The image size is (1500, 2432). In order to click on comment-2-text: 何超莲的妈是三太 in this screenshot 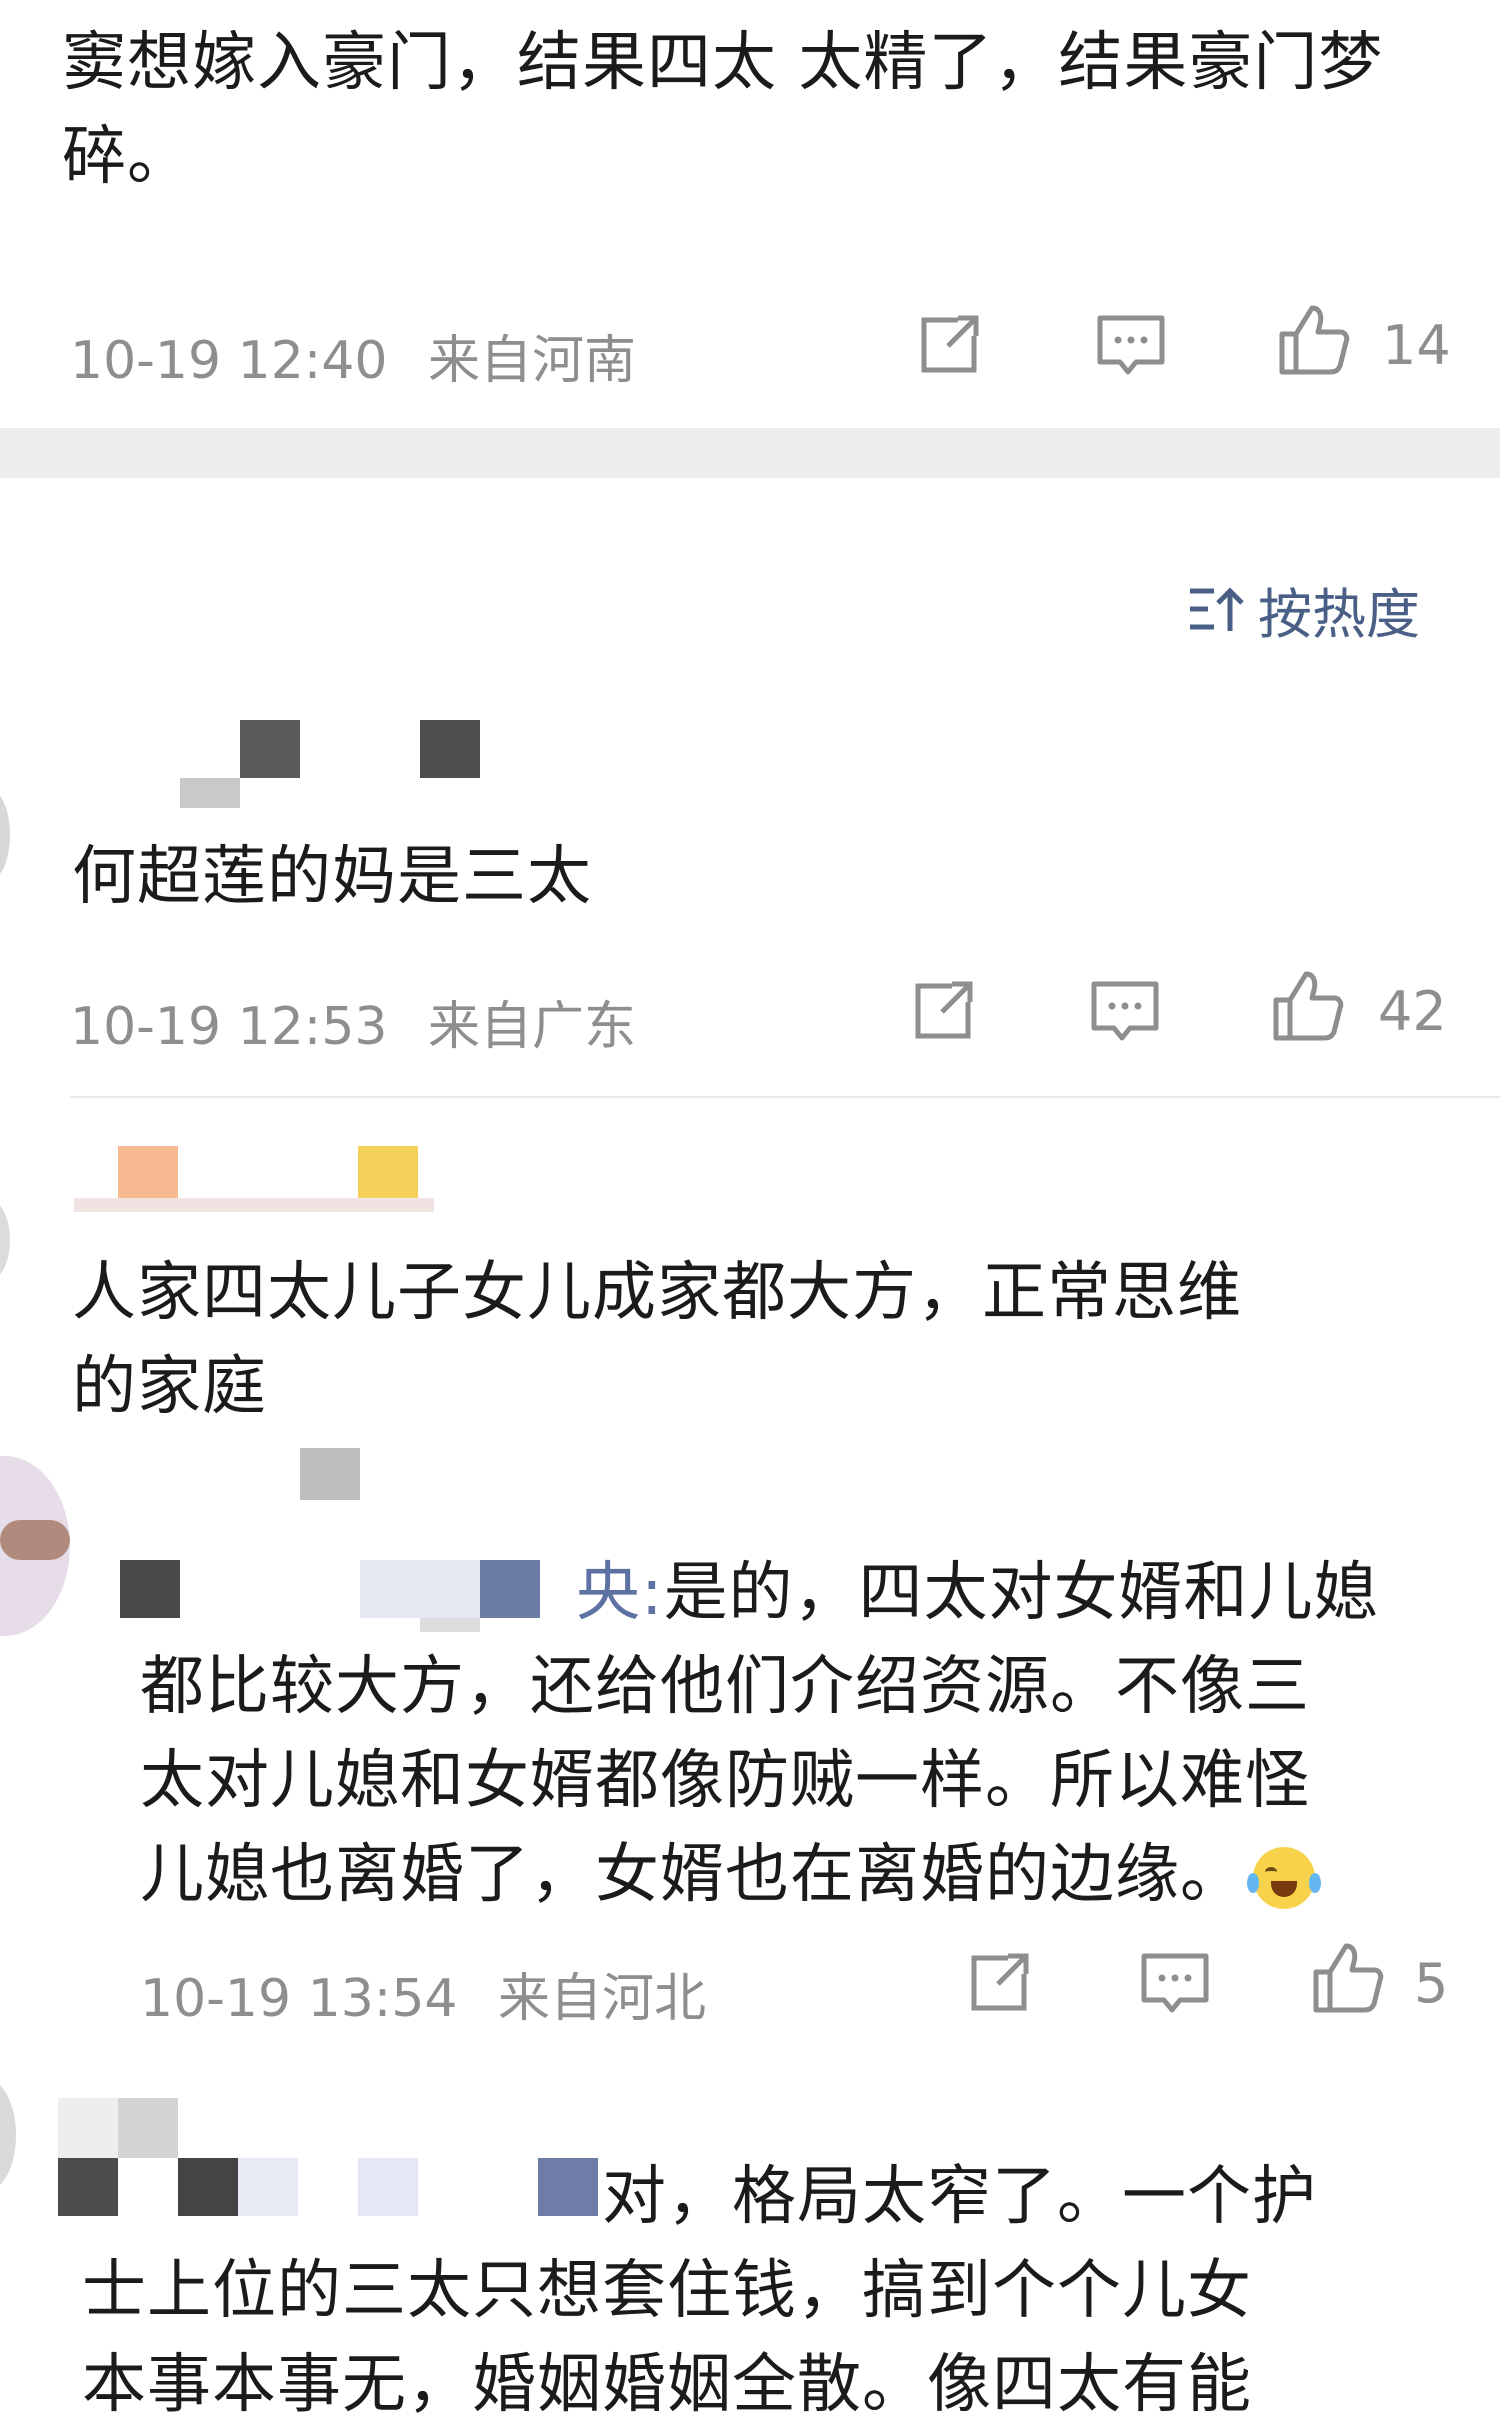, I will do `click(332, 877)`.